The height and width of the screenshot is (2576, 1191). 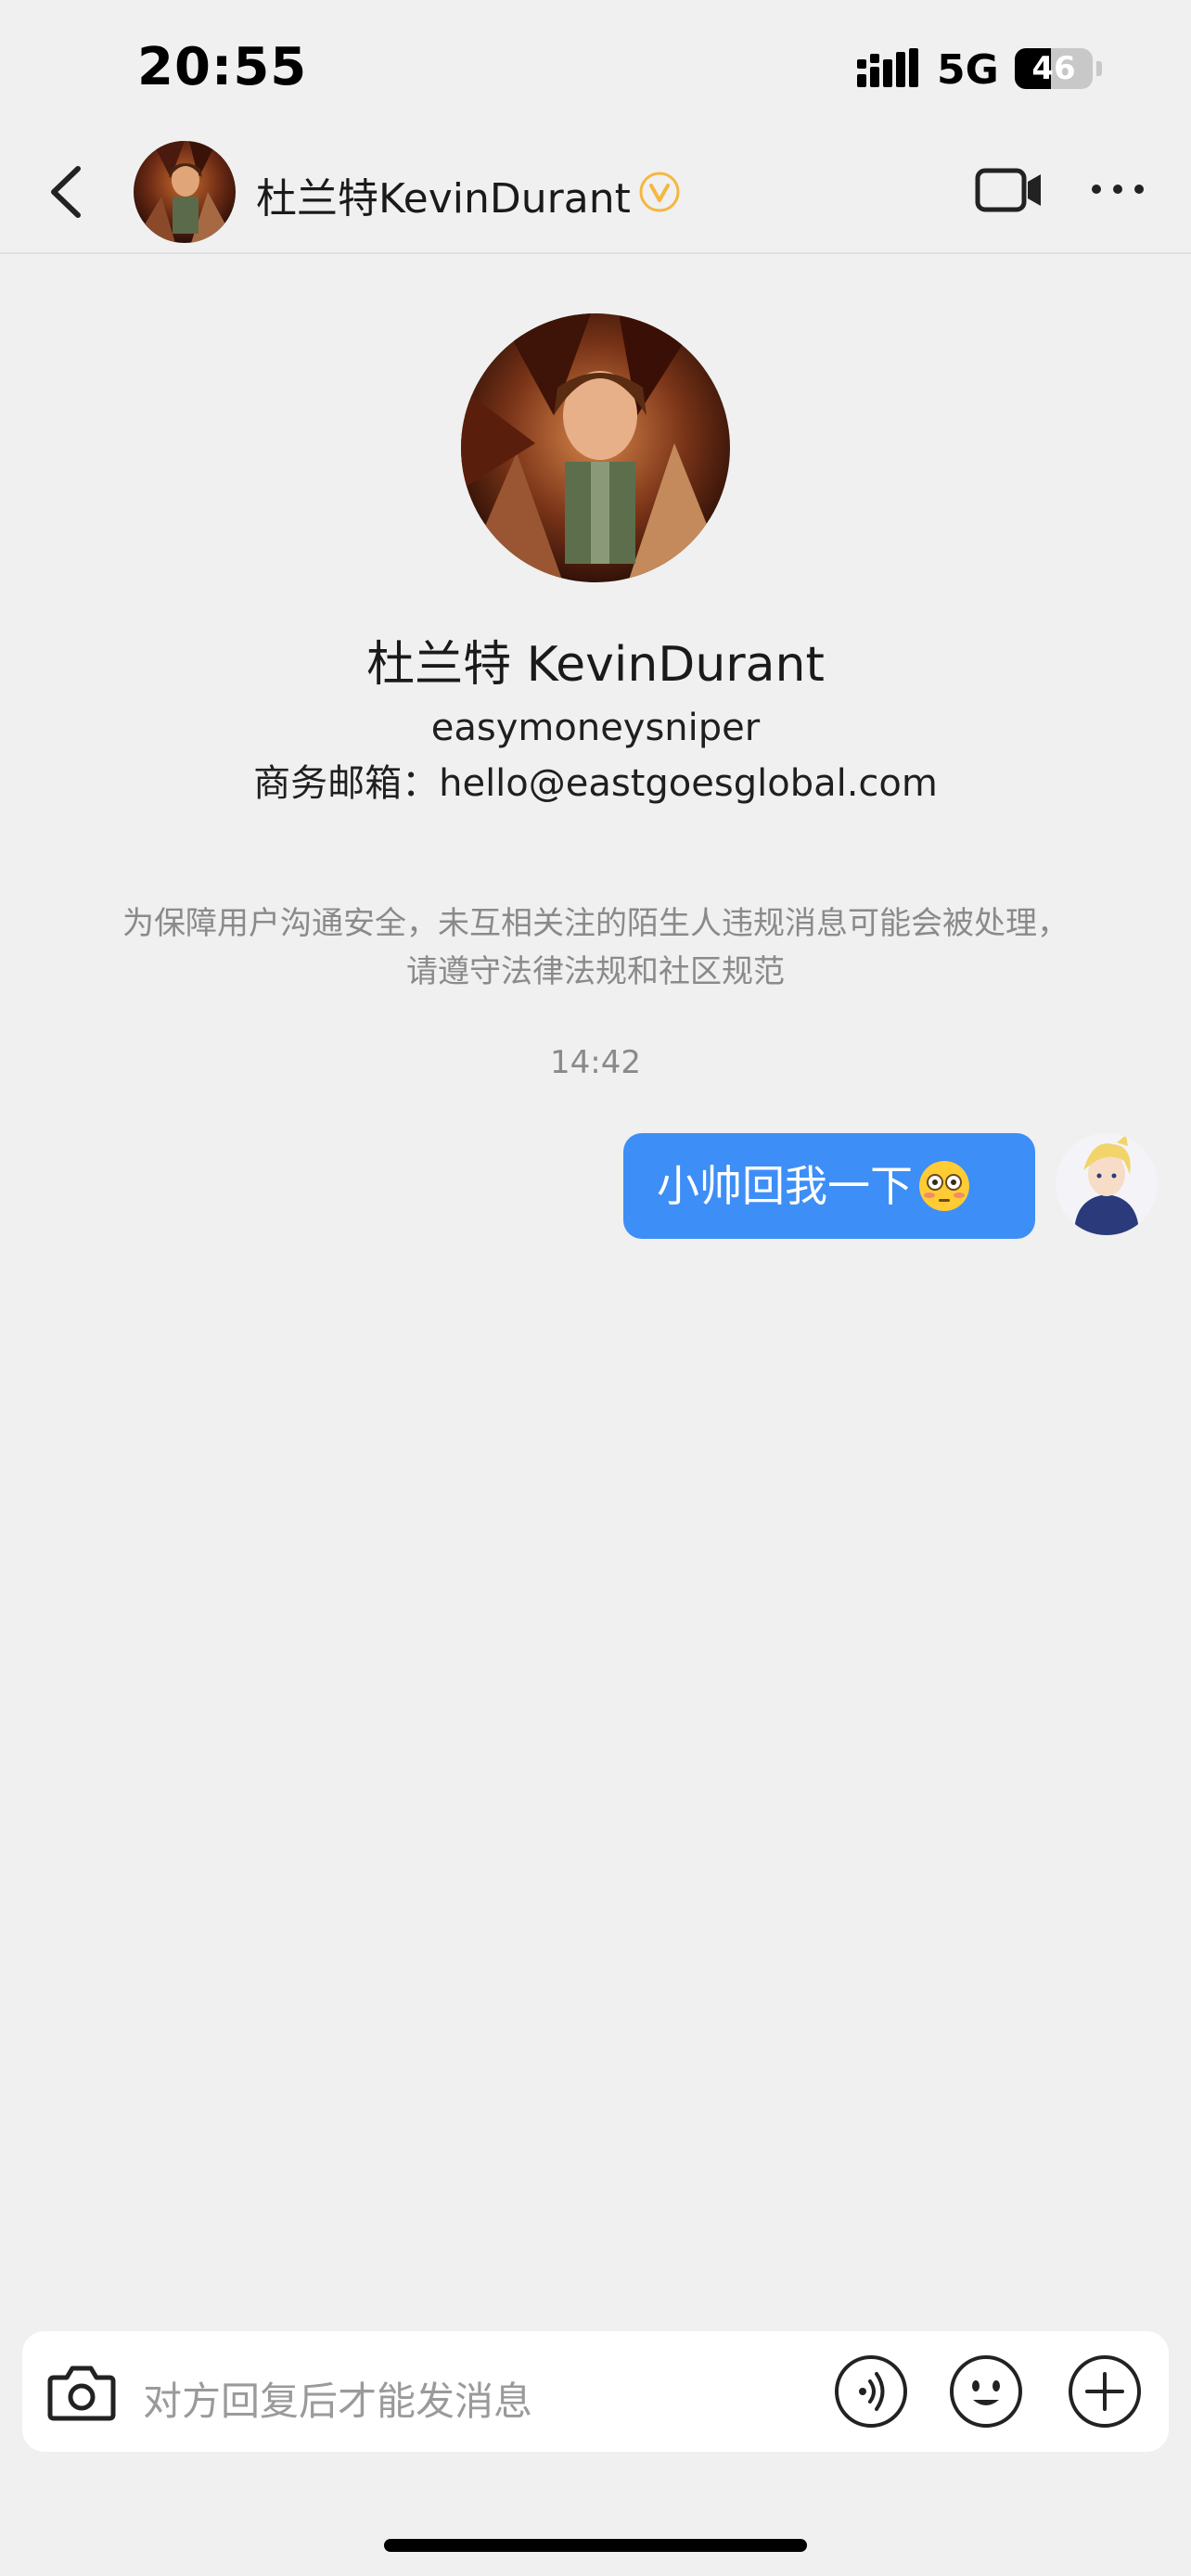 I want to click on profile-avatar, so click(x=595, y=447).